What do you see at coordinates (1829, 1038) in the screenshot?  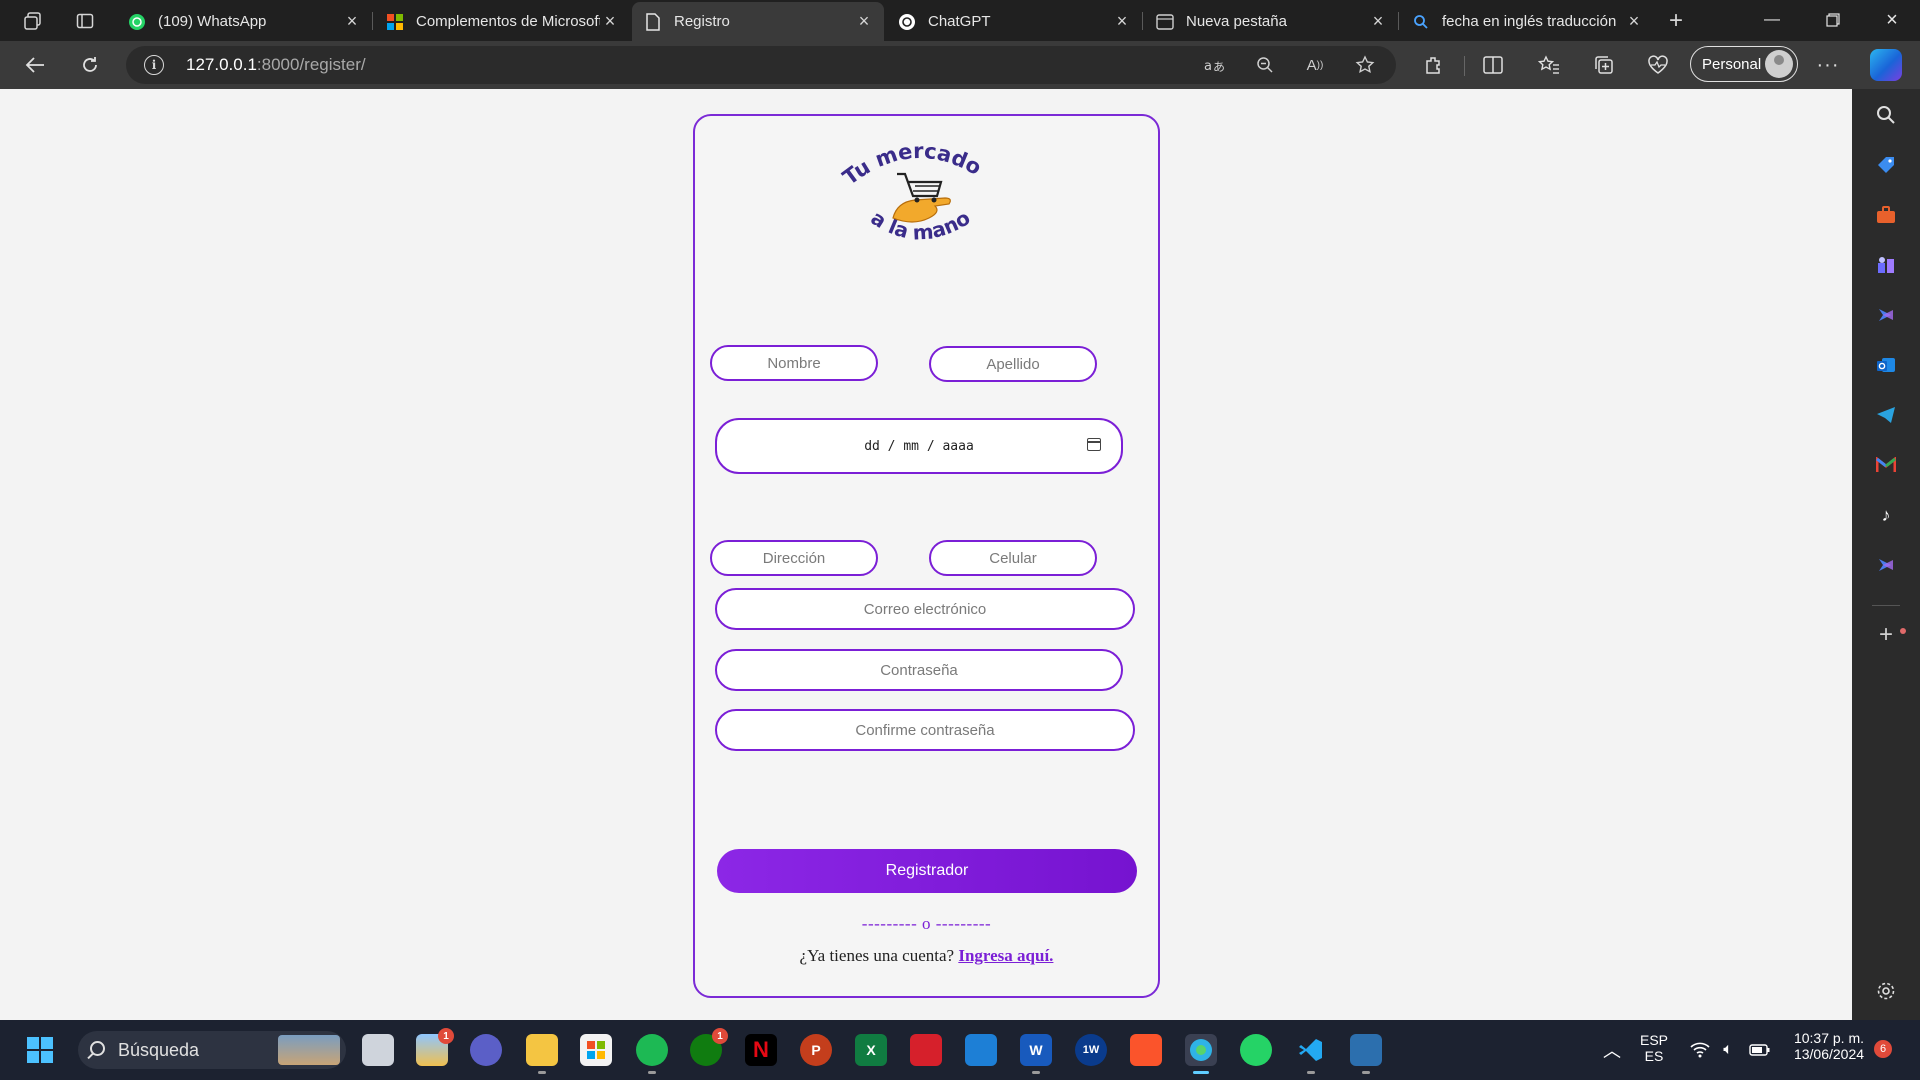 I see `clock-time: 10:37 p. m.` at bounding box center [1829, 1038].